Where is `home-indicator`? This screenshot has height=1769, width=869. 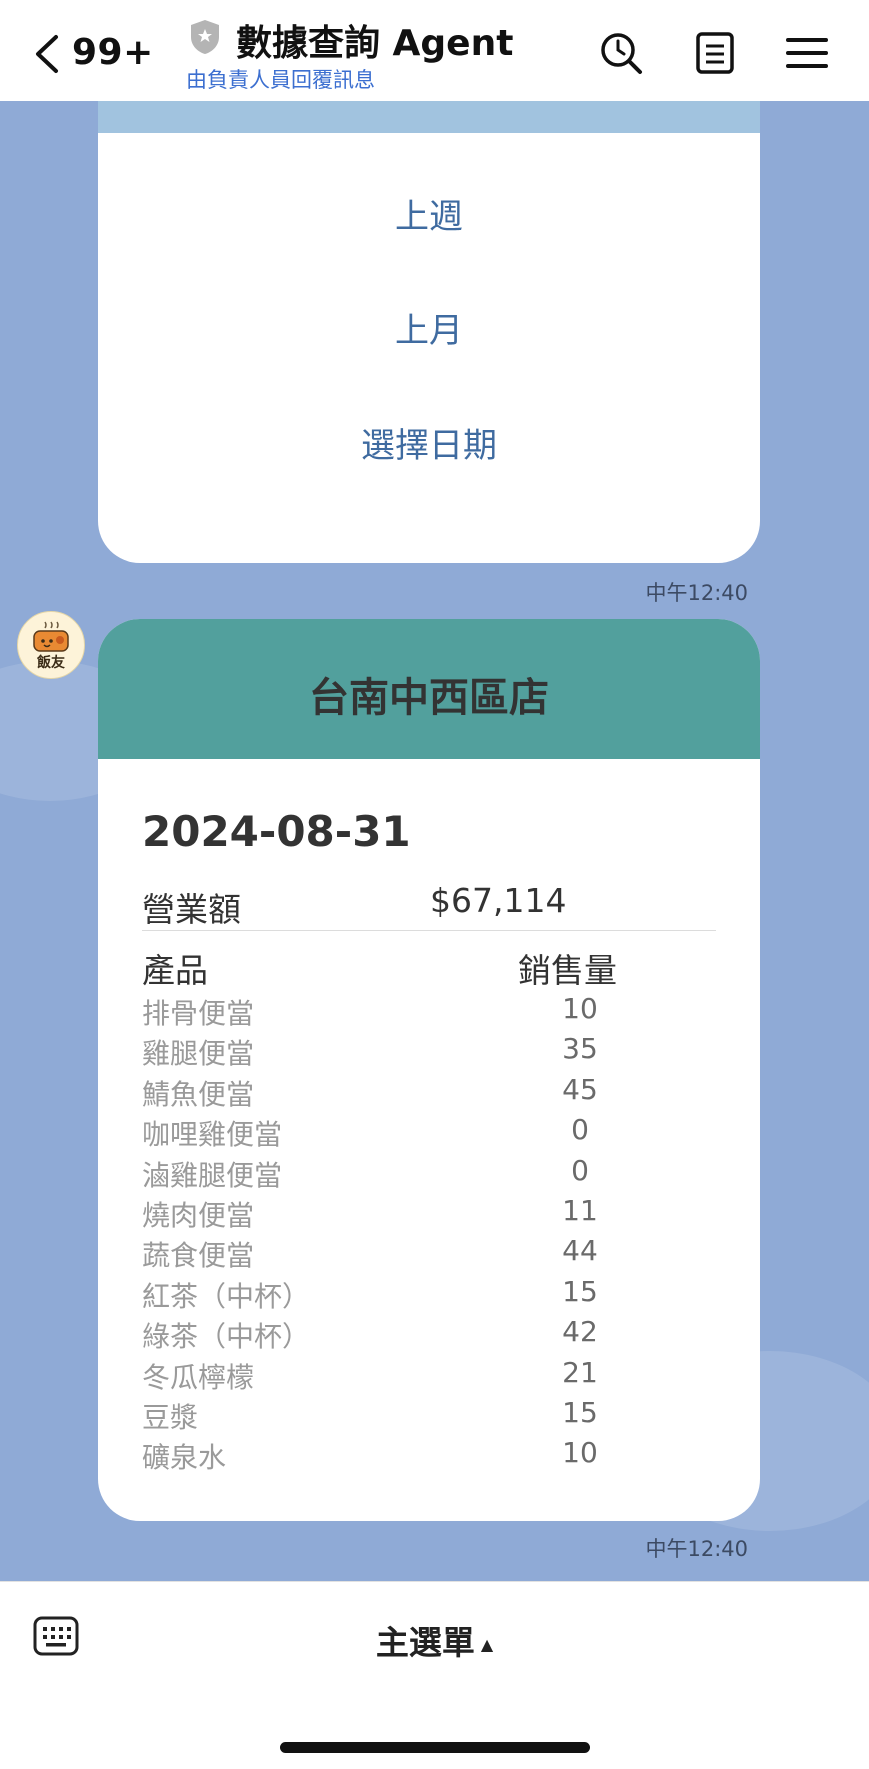
home-indicator is located at coordinates (435, 1747).